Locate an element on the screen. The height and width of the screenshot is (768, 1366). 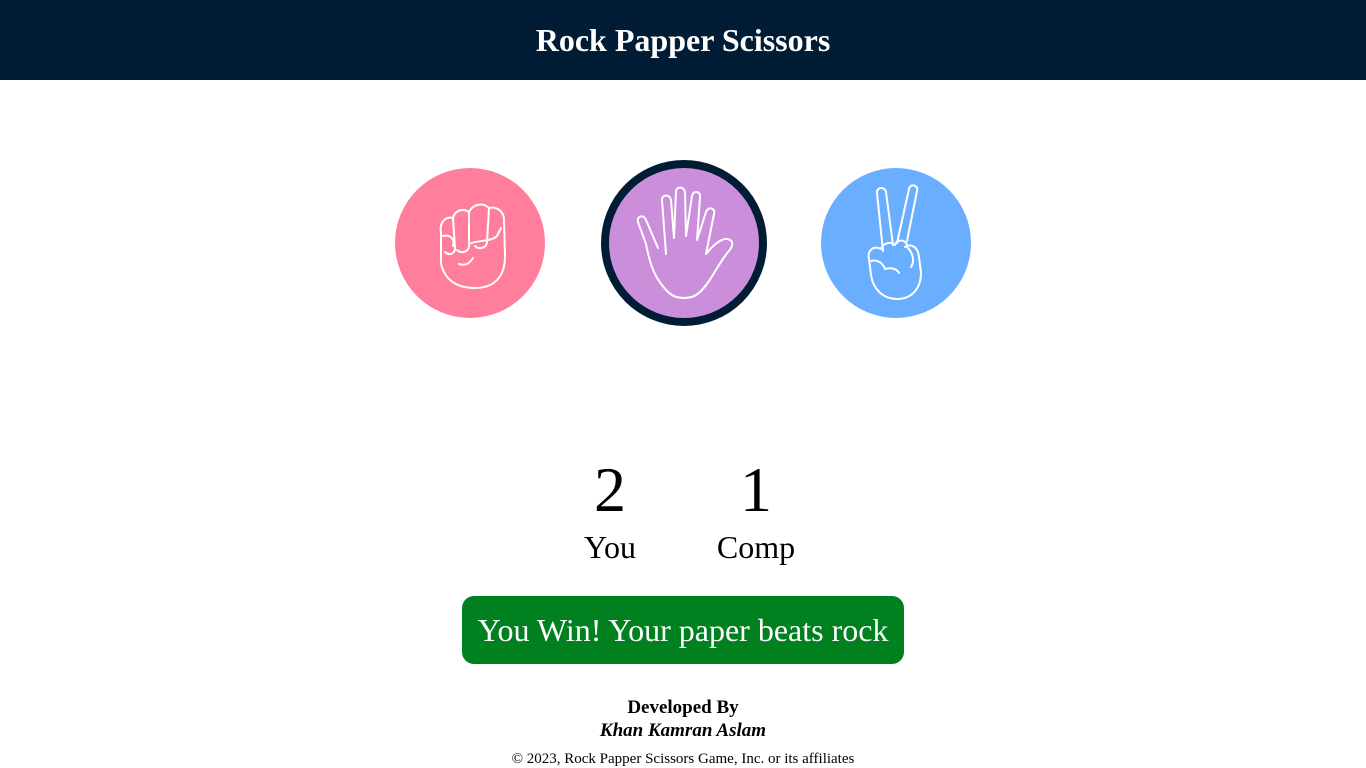
scissors-choice-button is located at coordinates (896, 243).